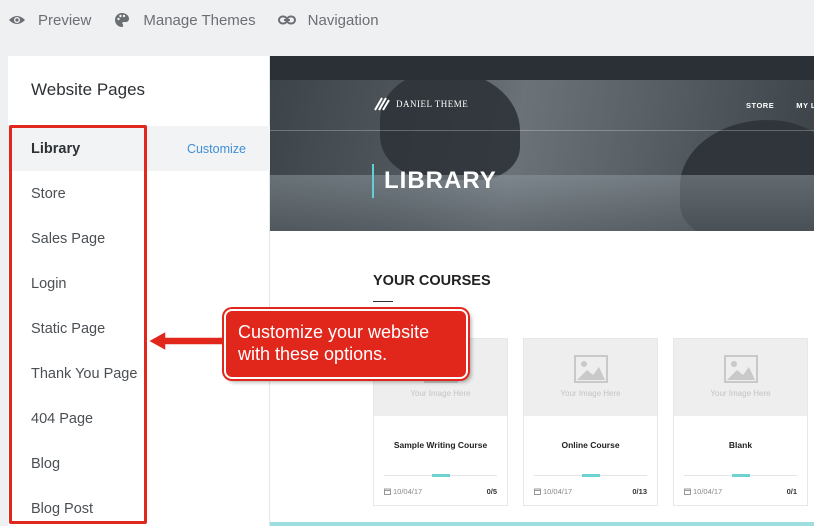 The height and width of the screenshot is (526, 814). Describe the element at coordinates (343, 20) in the screenshot. I see `navigation-label: Navigation` at that location.